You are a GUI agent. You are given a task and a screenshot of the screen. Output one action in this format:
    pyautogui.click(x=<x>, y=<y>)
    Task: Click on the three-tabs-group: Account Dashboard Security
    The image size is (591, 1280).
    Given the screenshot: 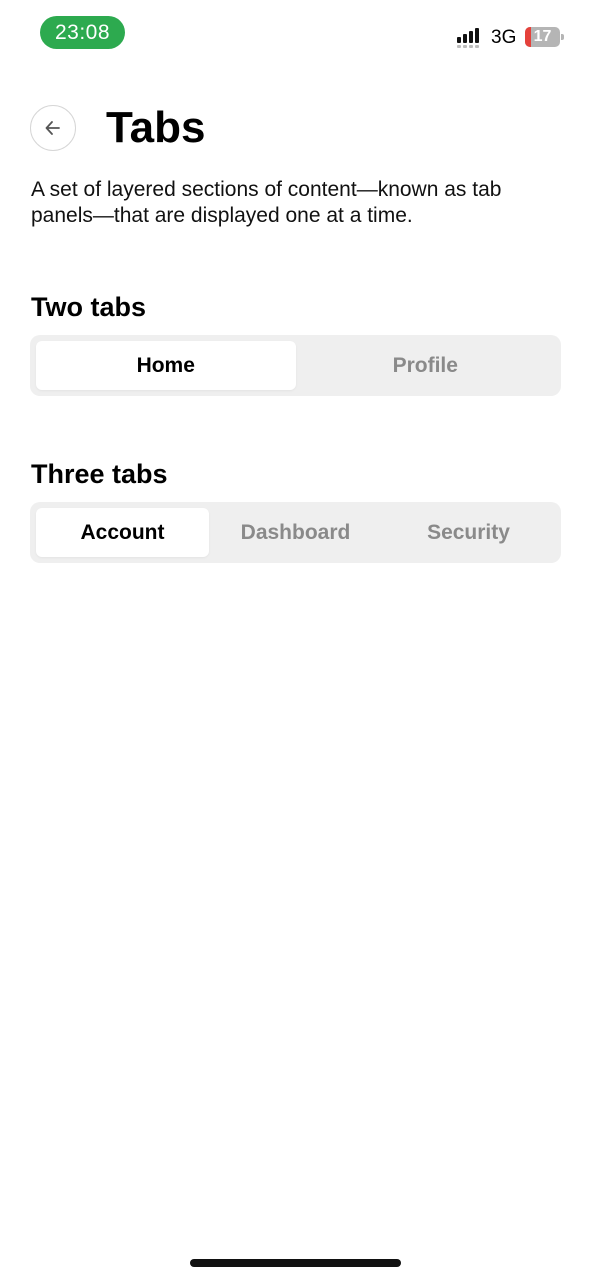 What is the action you would take?
    pyautogui.click(x=295, y=532)
    